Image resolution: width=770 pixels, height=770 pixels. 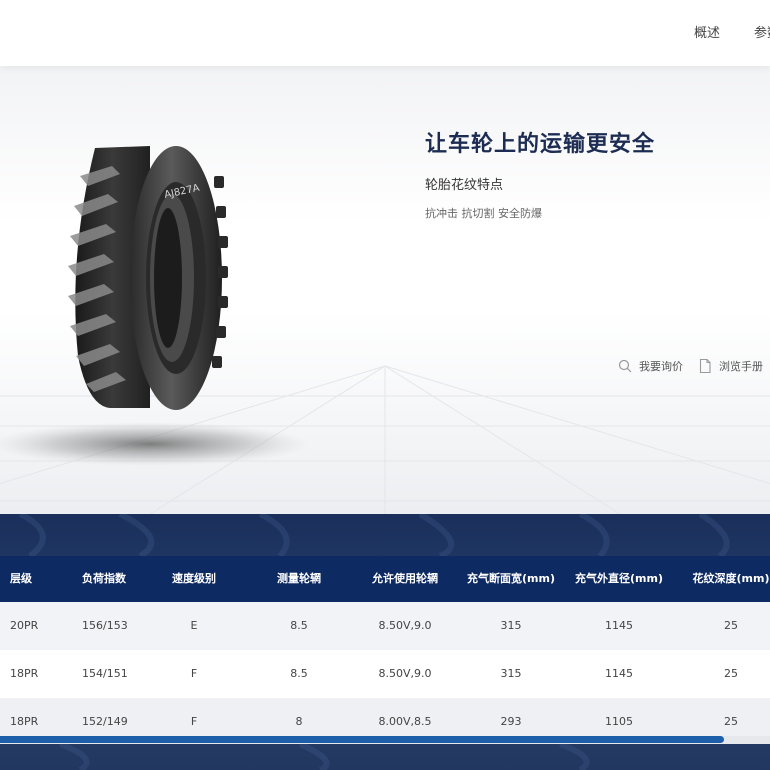 What do you see at coordinates (762, 31) in the screenshot?
I see `nav-item-parameters: 参数` at bounding box center [762, 31].